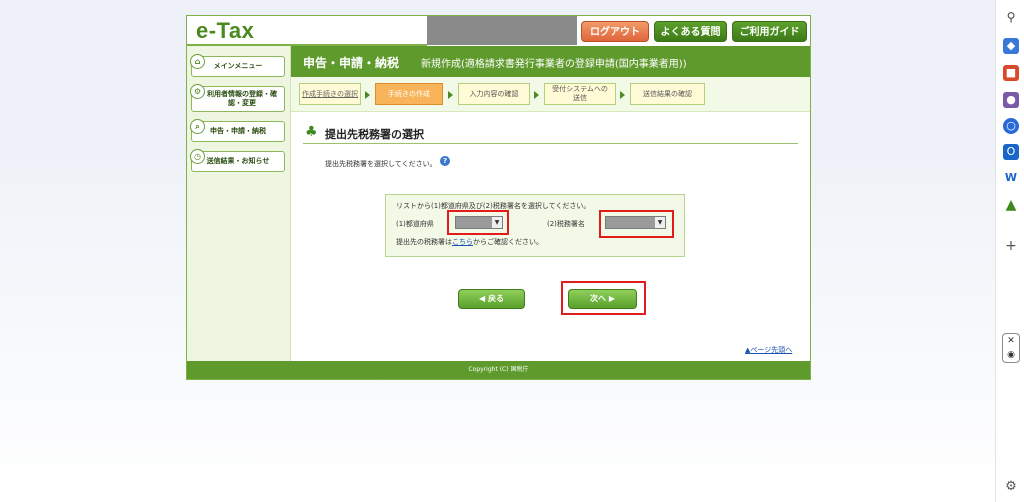 The width and height of the screenshot is (1024, 502). What do you see at coordinates (667, 94) in the screenshot?
I see `step-result: 送信結果の確認` at bounding box center [667, 94].